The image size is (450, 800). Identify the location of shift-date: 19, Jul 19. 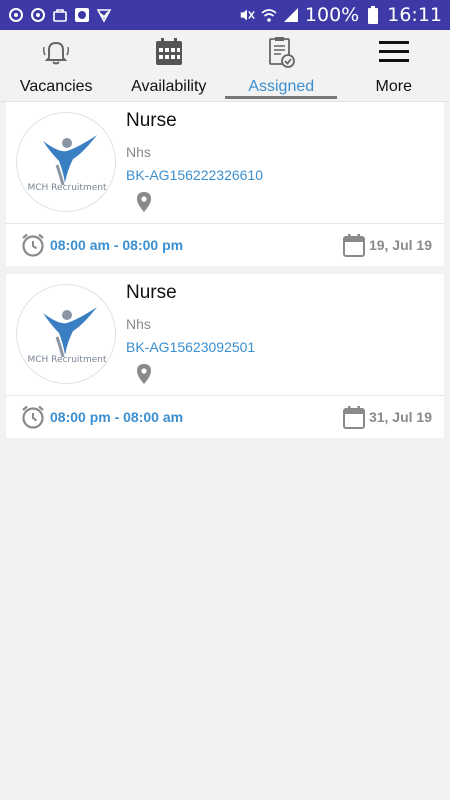
(387, 245).